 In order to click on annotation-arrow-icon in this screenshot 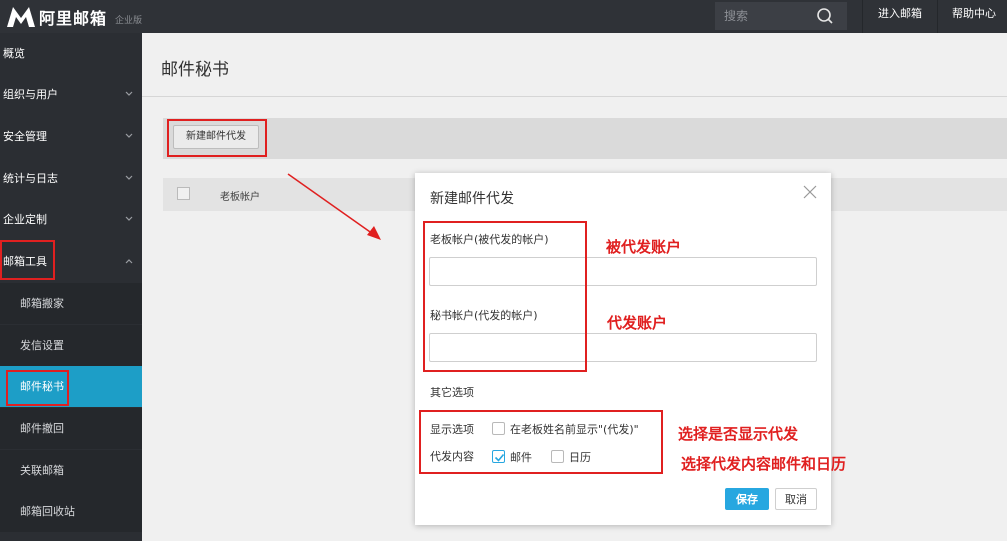, I will do `click(334, 206)`.